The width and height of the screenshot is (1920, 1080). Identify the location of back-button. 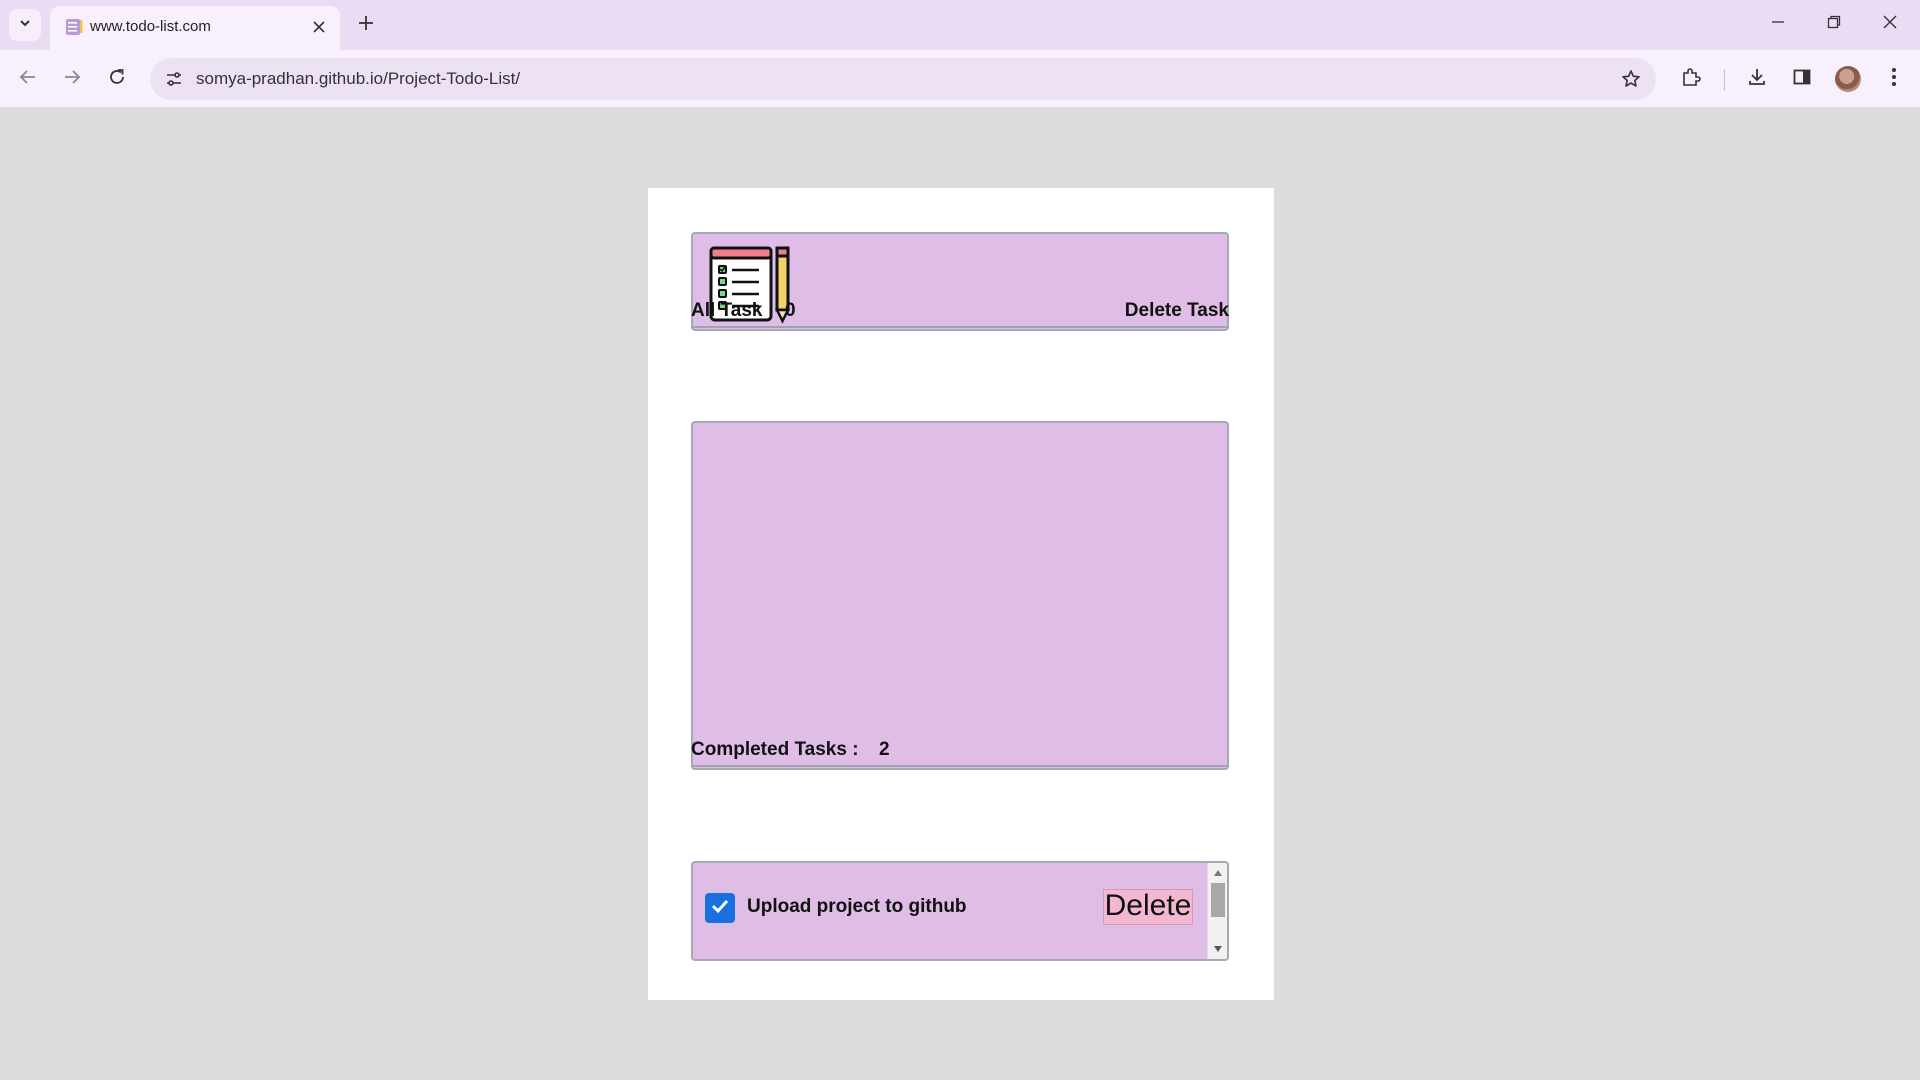
(28, 79).